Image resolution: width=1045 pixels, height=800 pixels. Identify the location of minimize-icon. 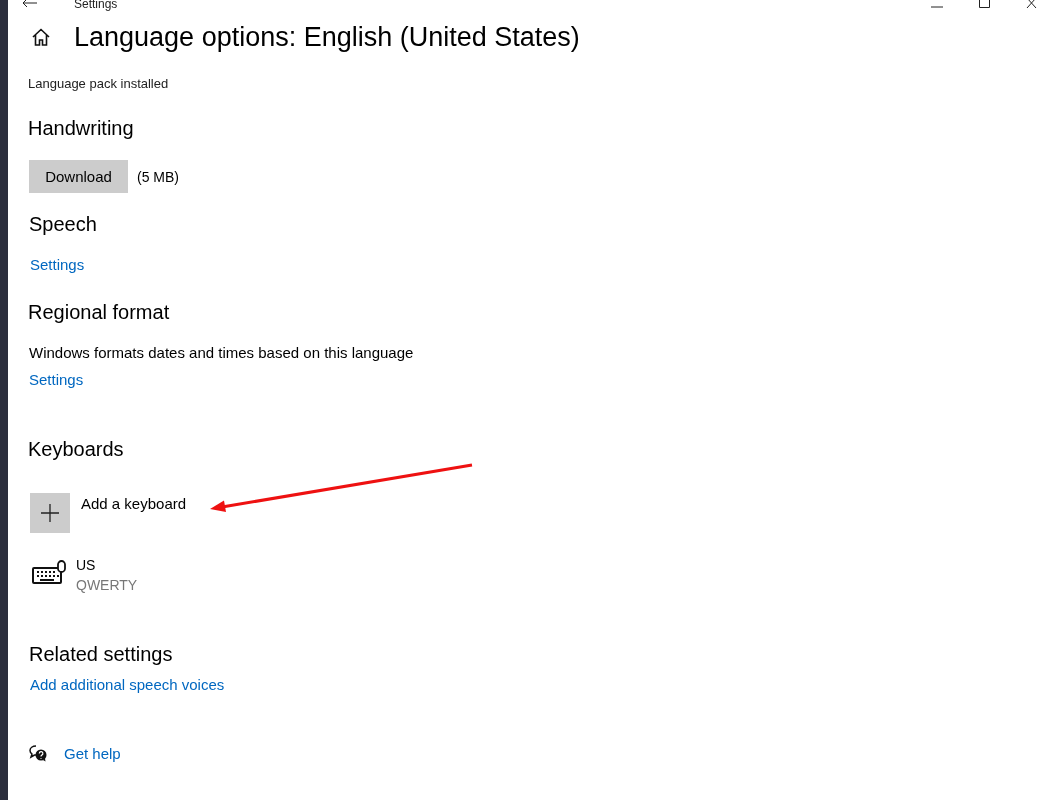
(937, 6).